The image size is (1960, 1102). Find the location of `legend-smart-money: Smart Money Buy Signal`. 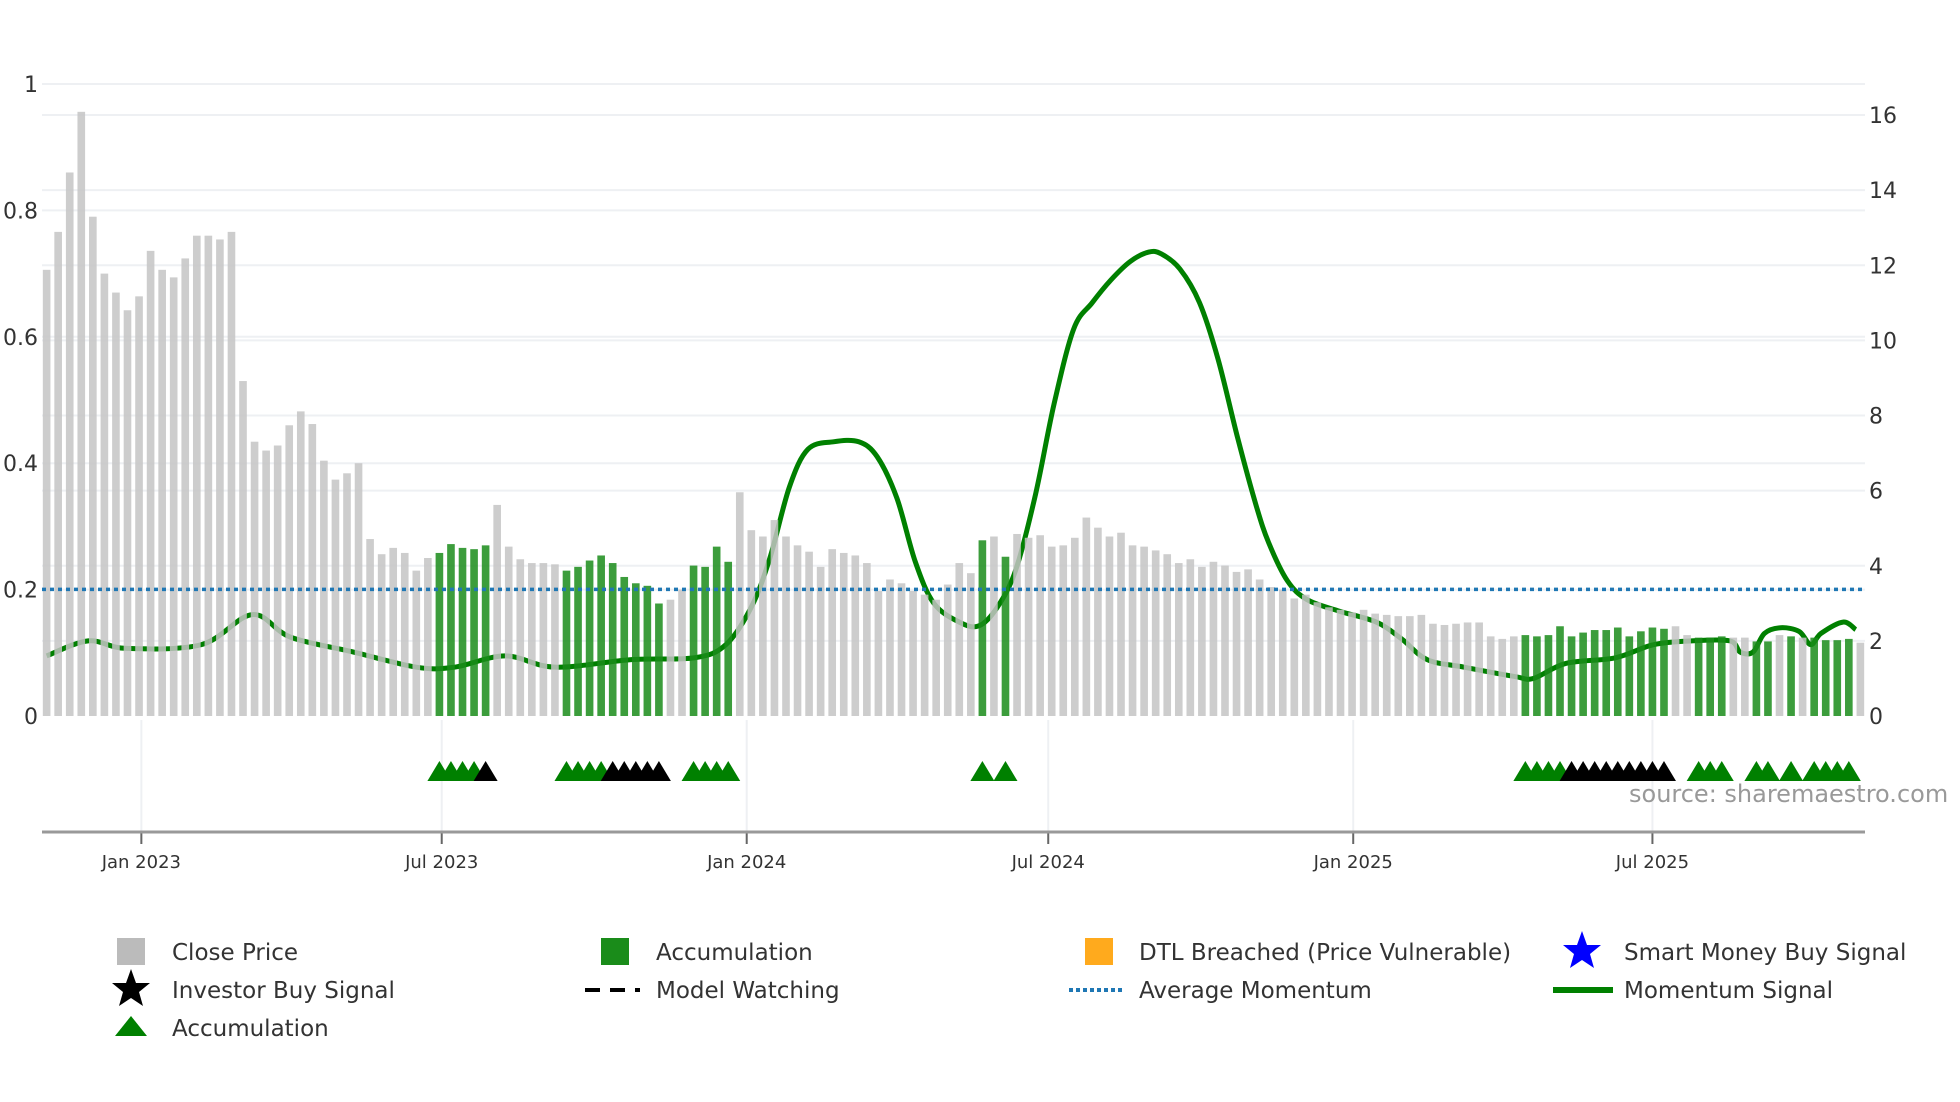

legend-smart-money: Smart Money Buy Signal is located at coordinates (1765, 953).